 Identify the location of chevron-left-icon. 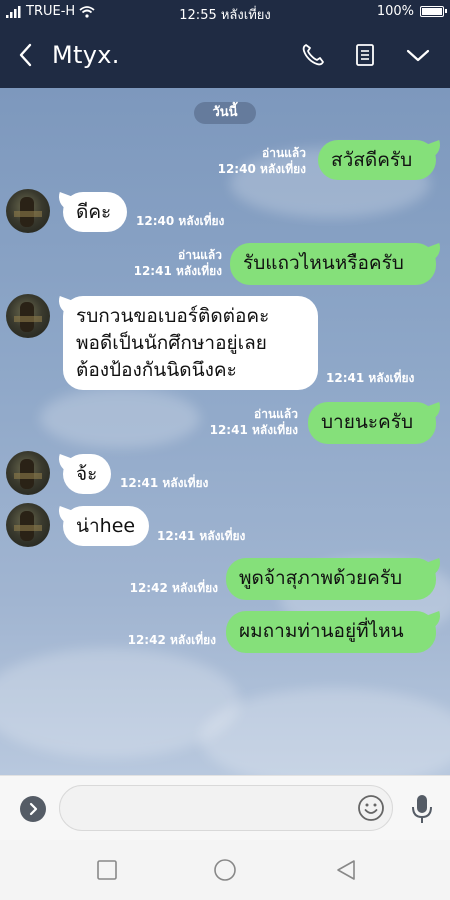
(25, 55).